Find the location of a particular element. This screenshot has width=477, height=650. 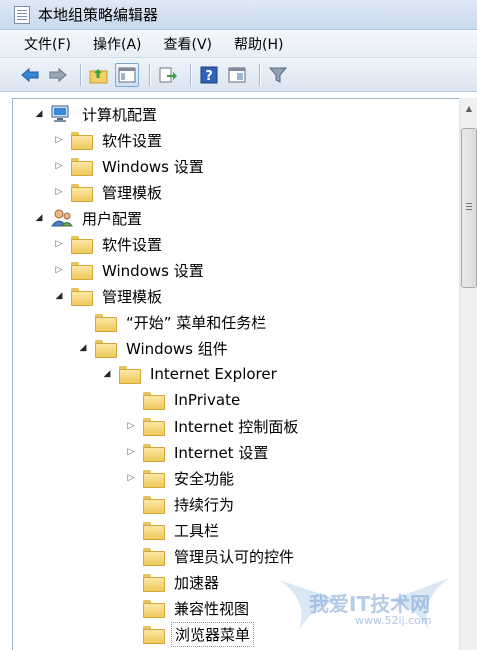

back-arrow-icon is located at coordinates (30, 74).